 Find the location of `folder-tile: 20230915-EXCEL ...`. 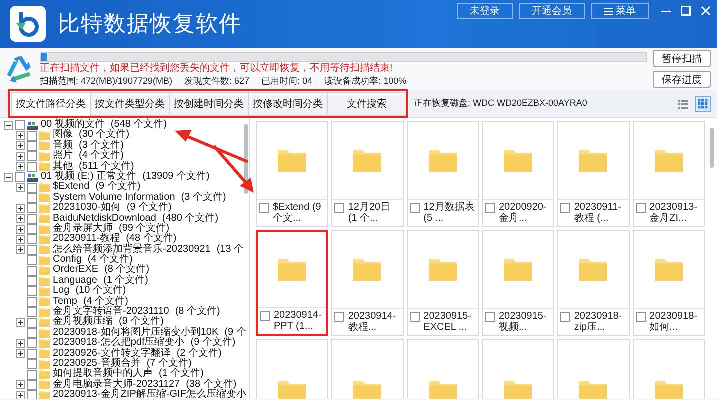

folder-tile: 20230915-EXCEL ... is located at coordinates (442, 283).